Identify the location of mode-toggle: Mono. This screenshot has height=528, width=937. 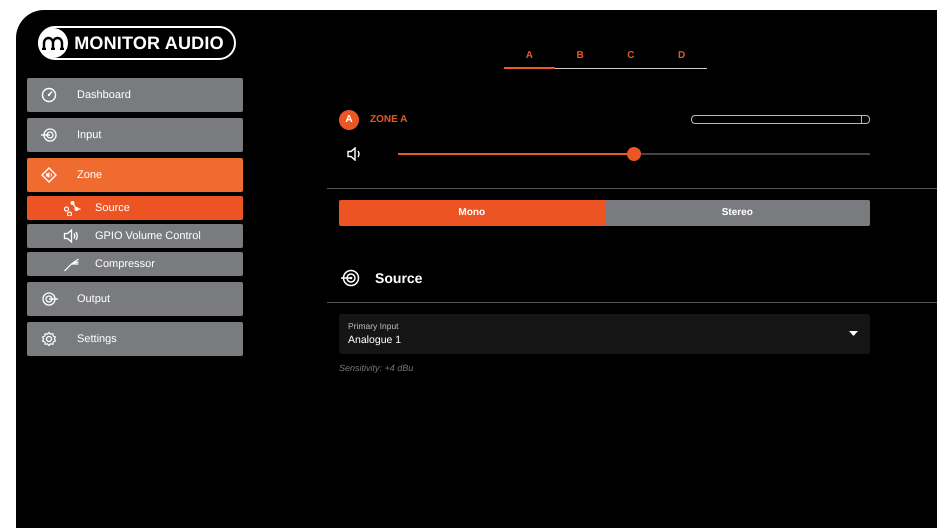
(471, 213).